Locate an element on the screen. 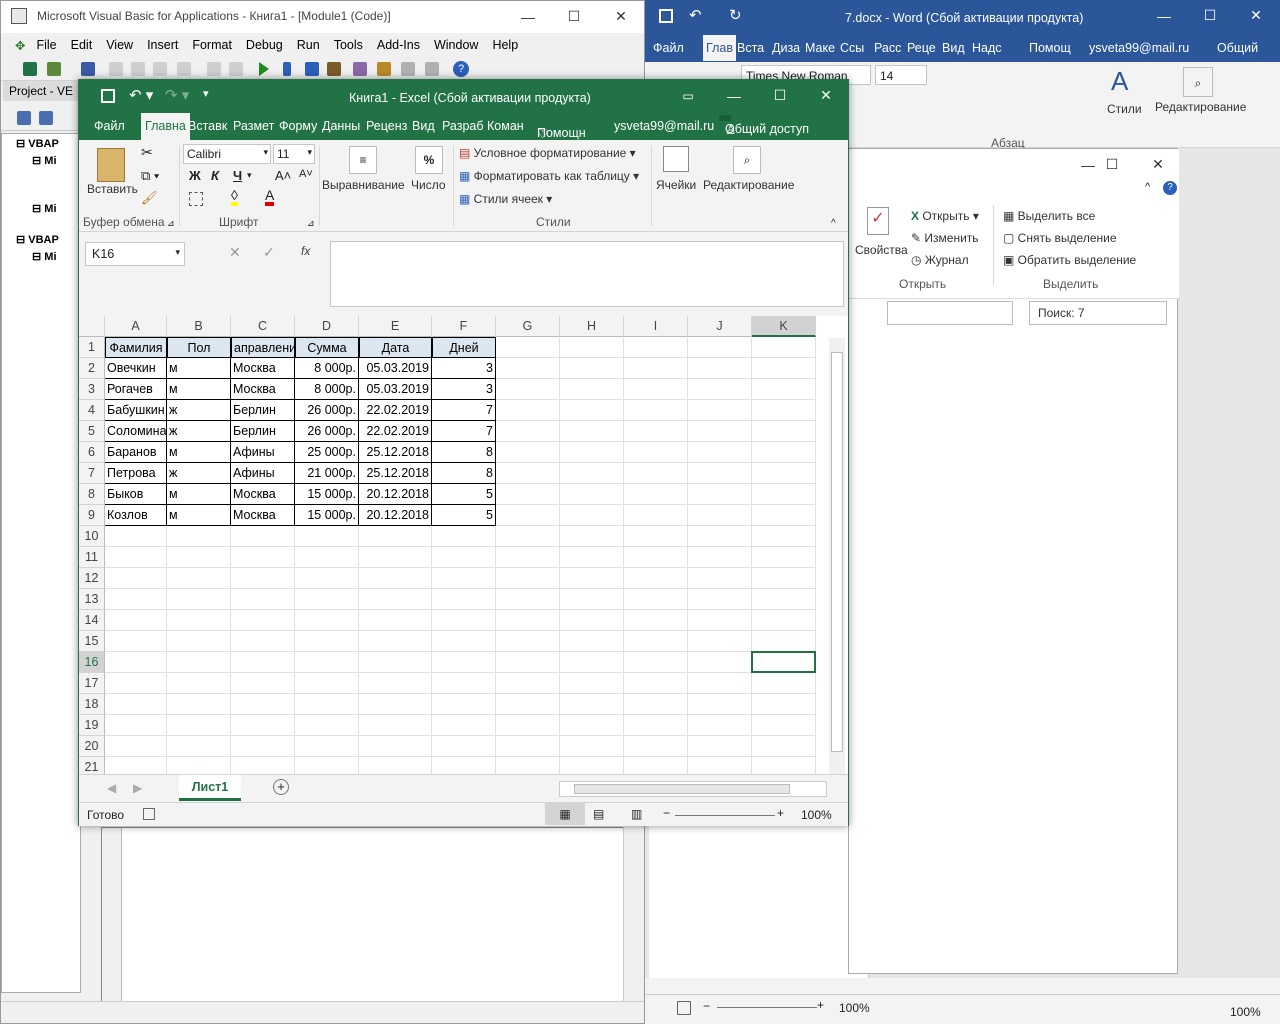 Image resolution: width=1280 pixels, height=1024 pixels. word-account: ysveta99@mail.ru is located at coordinates (1139, 48).